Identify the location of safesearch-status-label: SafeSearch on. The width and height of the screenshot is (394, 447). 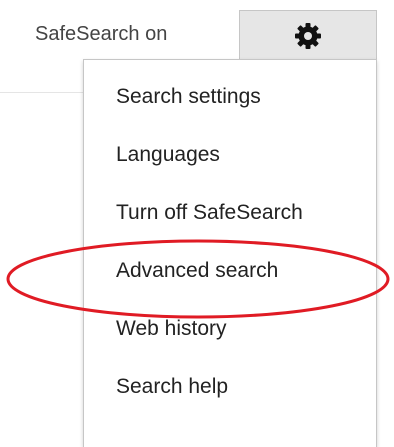
(101, 34).